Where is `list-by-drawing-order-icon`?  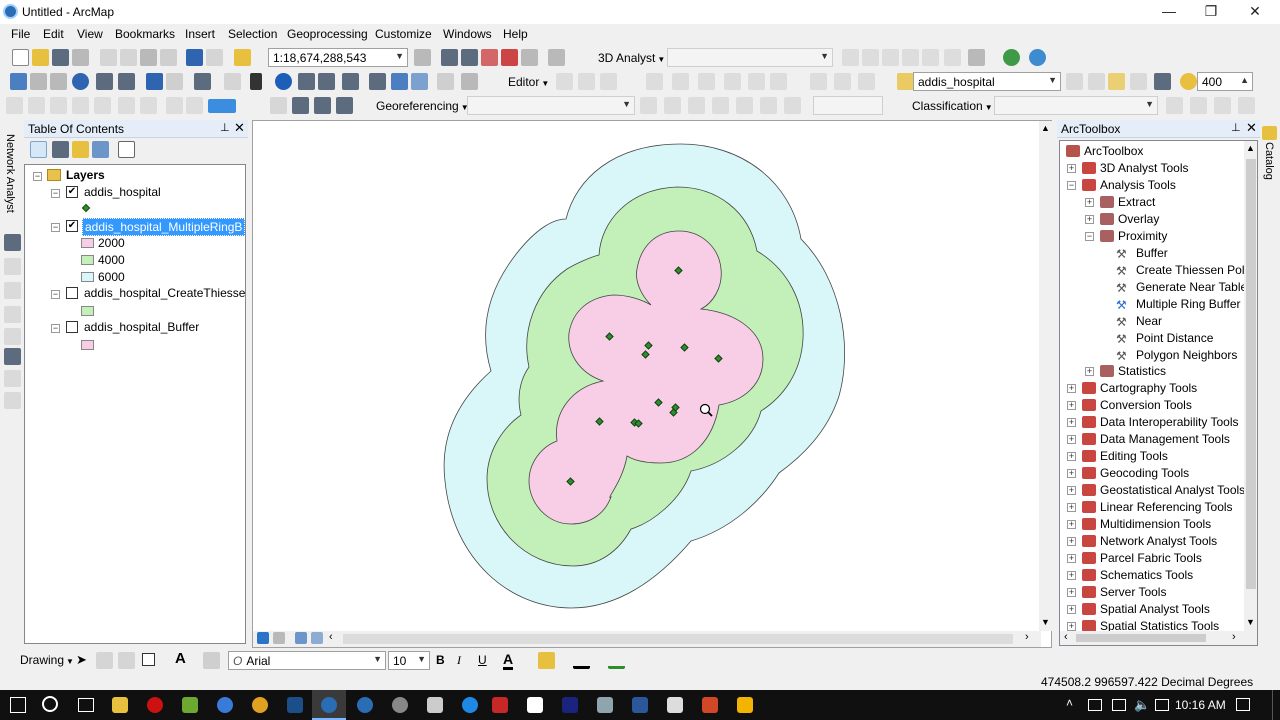 list-by-drawing-order-icon is located at coordinates (38, 149).